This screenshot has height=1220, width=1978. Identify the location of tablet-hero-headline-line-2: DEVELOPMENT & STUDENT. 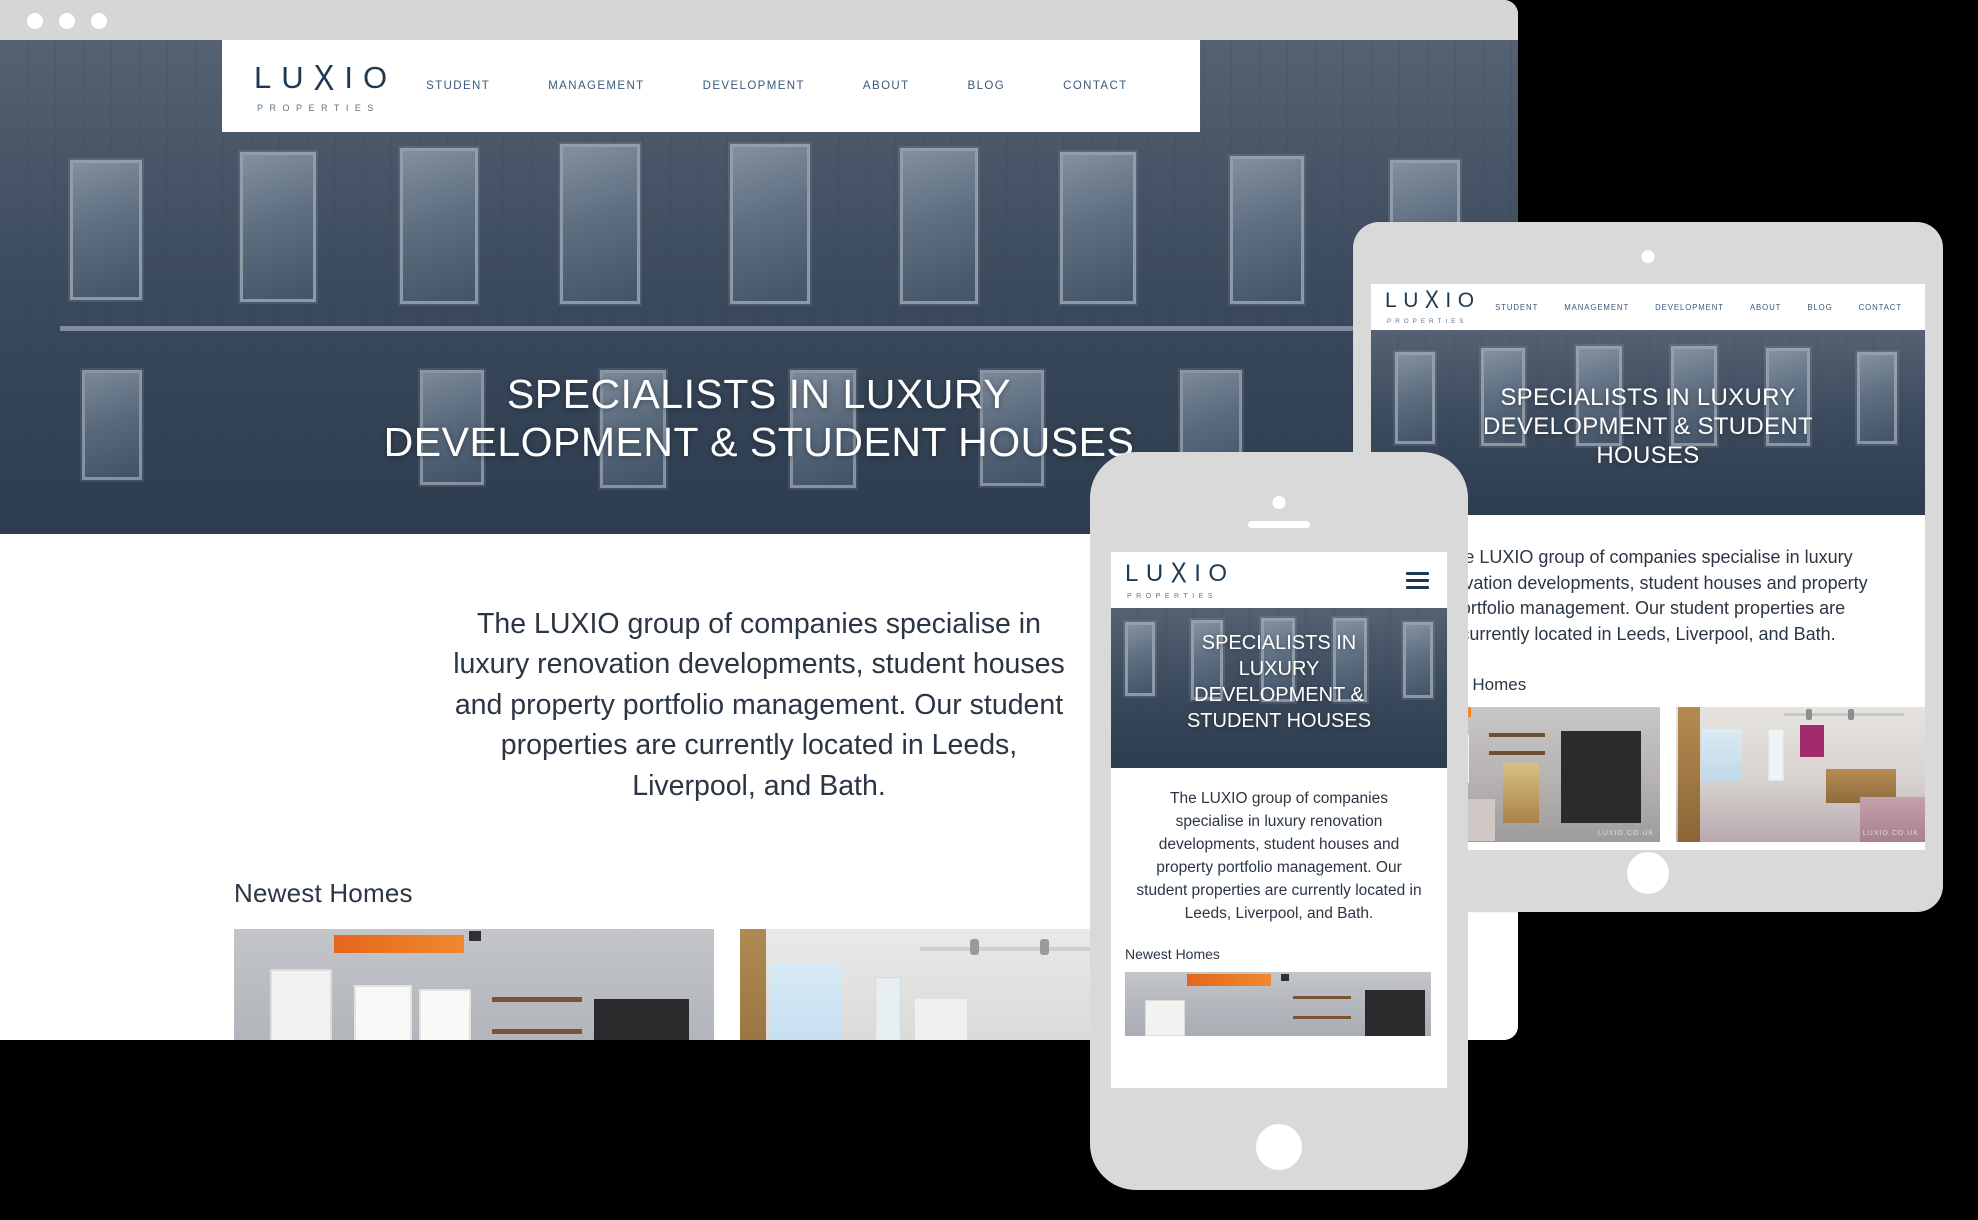
(1648, 426).